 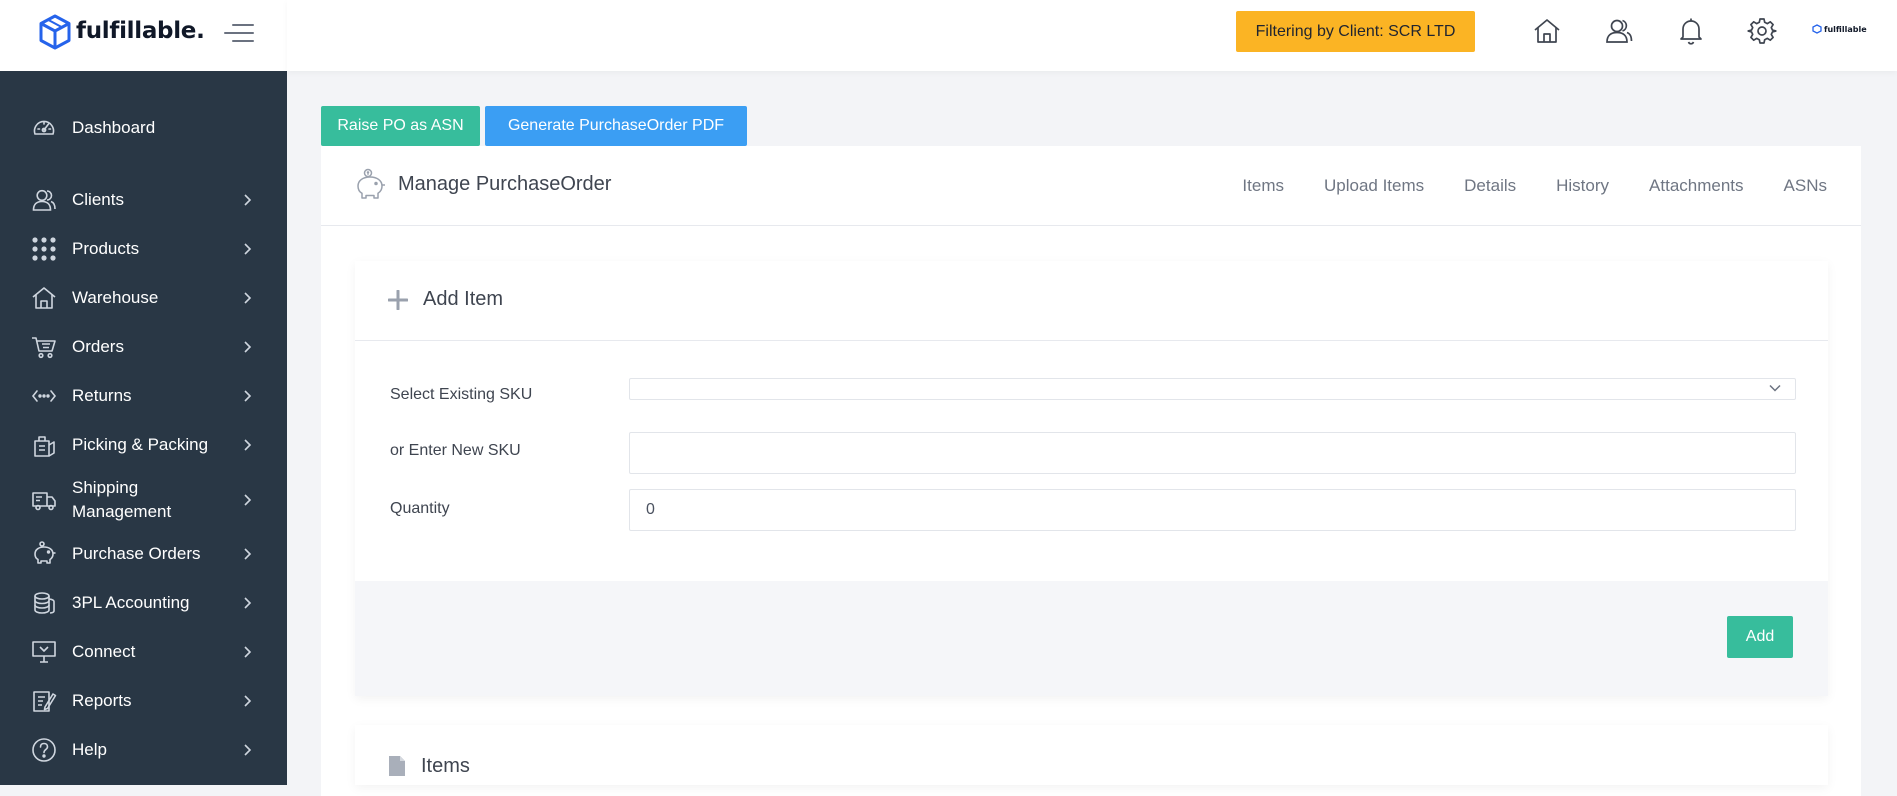 I want to click on sidebar-item-orders: Orders, so click(x=143, y=347).